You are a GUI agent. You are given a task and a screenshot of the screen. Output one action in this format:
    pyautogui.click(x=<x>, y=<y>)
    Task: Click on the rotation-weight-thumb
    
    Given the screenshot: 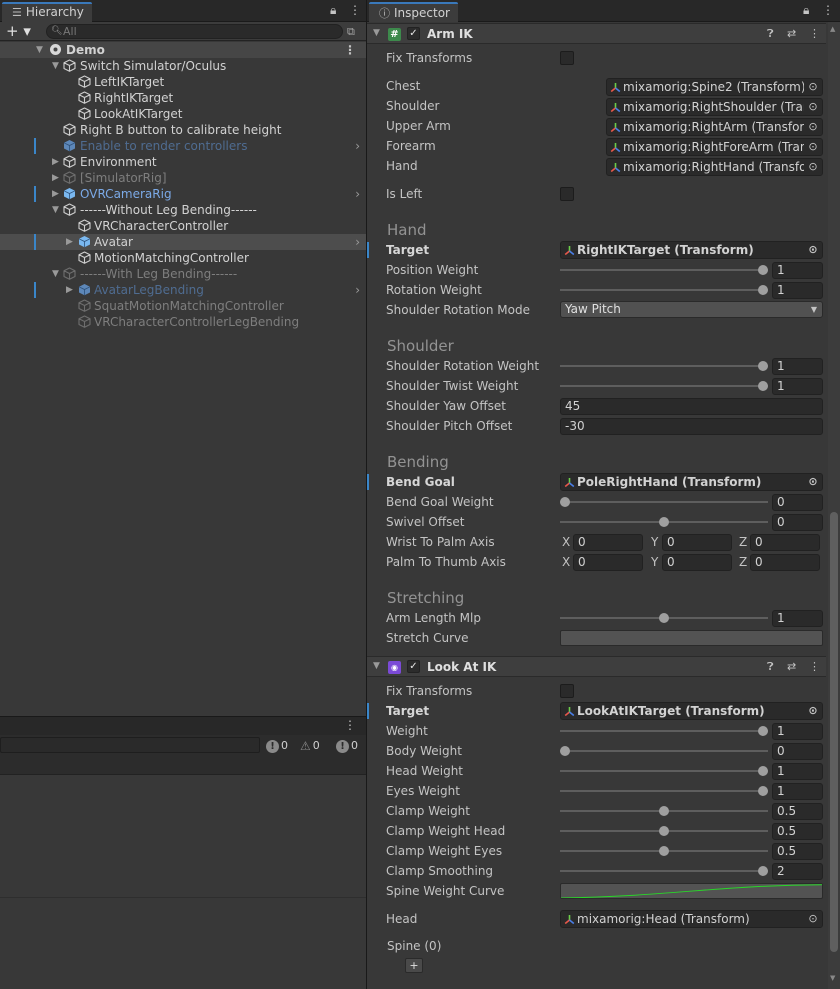 What is the action you would take?
    pyautogui.click(x=763, y=290)
    